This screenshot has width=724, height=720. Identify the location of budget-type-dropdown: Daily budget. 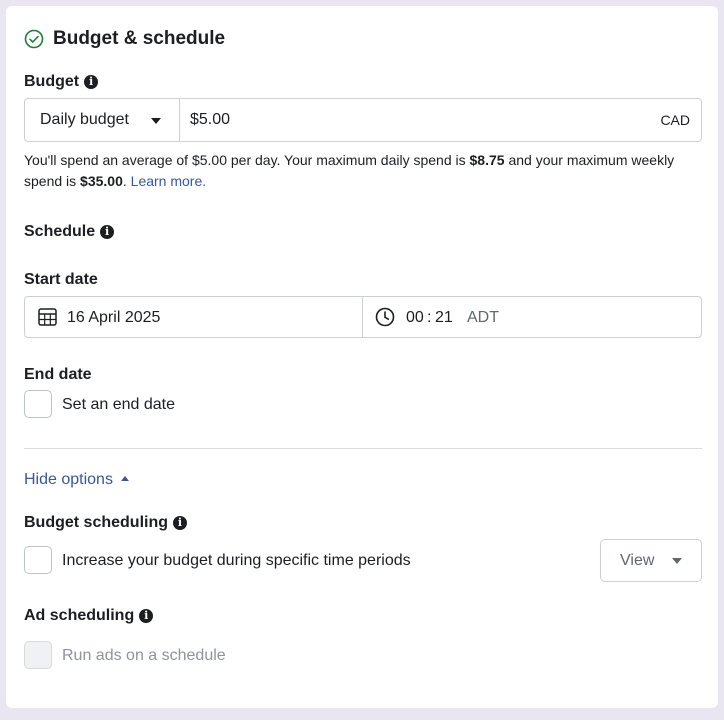
(102, 120).